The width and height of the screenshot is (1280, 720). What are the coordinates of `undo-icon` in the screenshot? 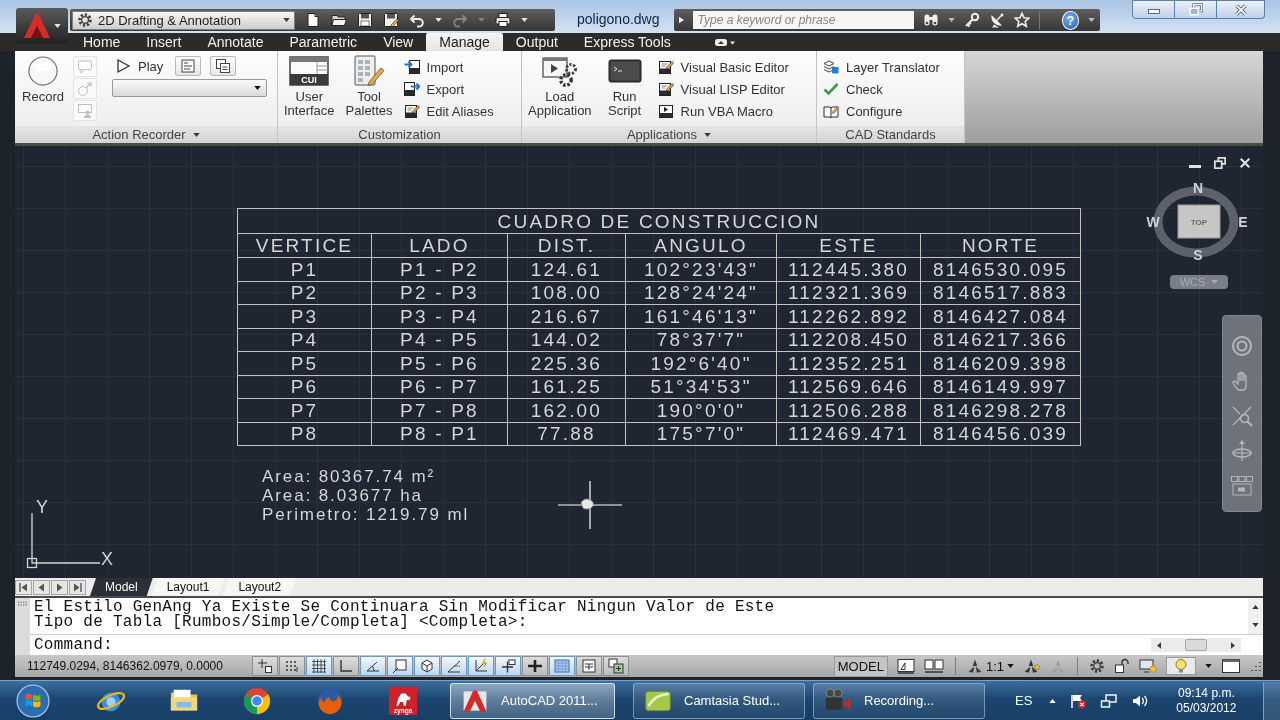 It's located at (417, 20).